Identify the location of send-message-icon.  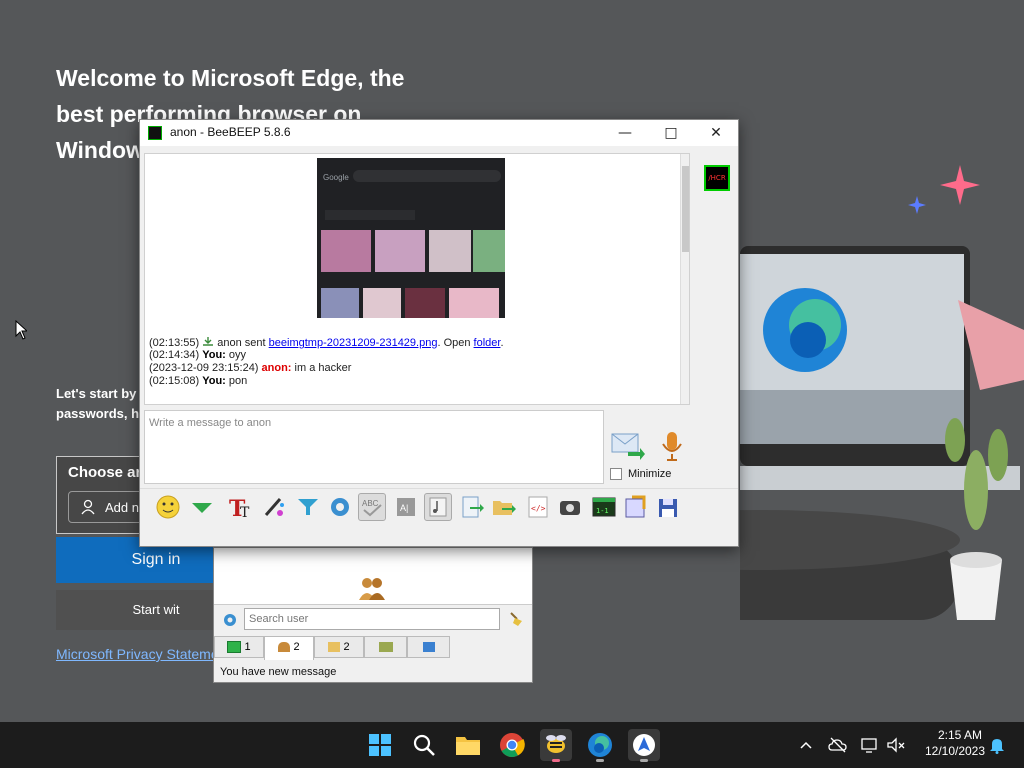
(628, 446).